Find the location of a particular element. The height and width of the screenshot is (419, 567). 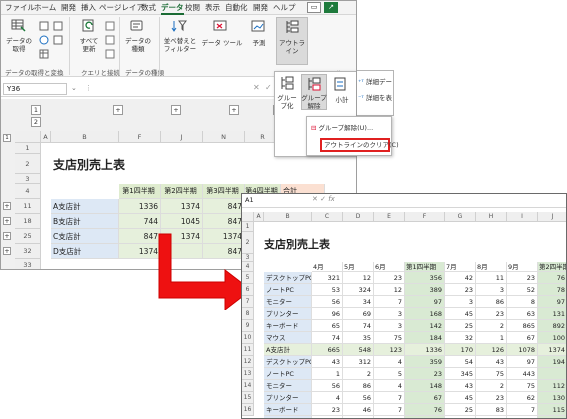

subtotal-button: 小計 is located at coordinates (342, 100).